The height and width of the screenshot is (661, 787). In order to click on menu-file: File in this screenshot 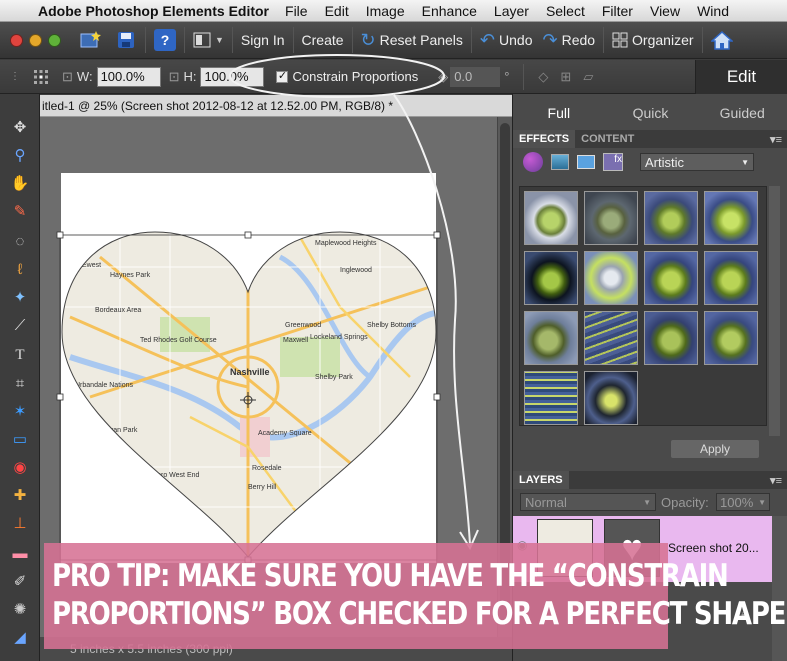, I will do `click(296, 11)`.